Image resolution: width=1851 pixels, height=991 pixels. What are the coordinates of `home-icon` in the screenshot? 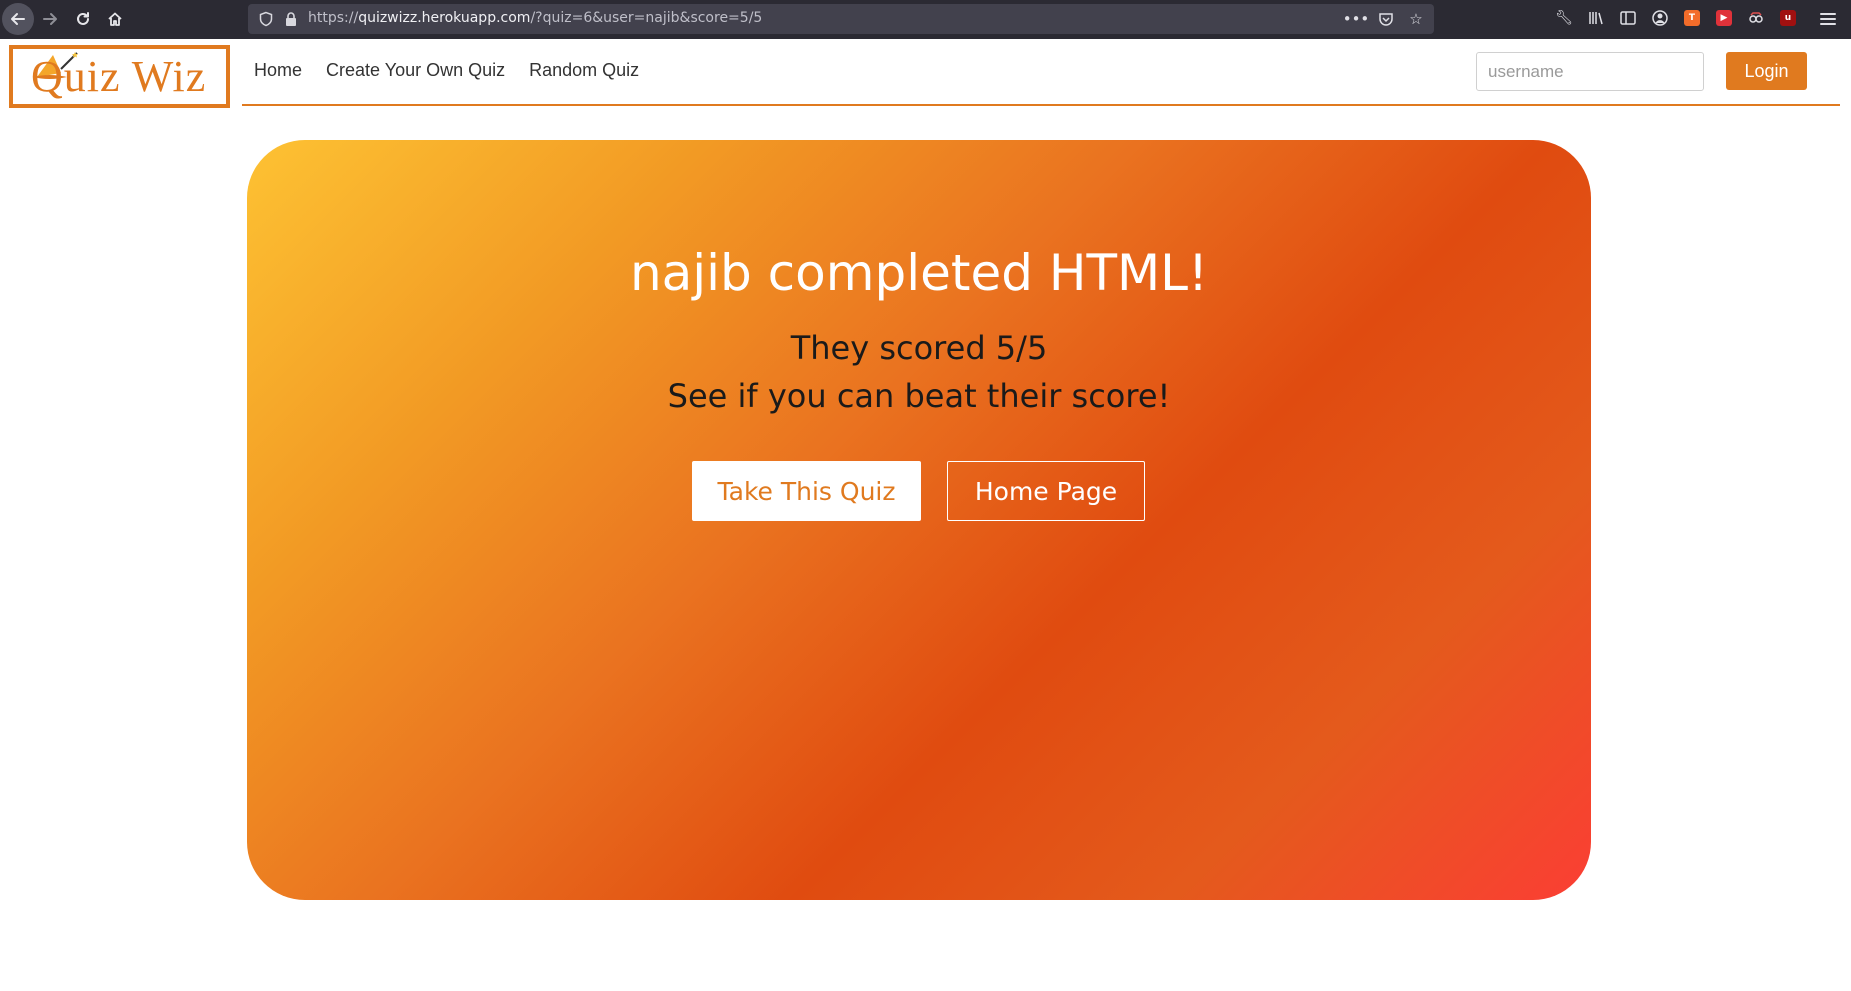 It's located at (115, 19).